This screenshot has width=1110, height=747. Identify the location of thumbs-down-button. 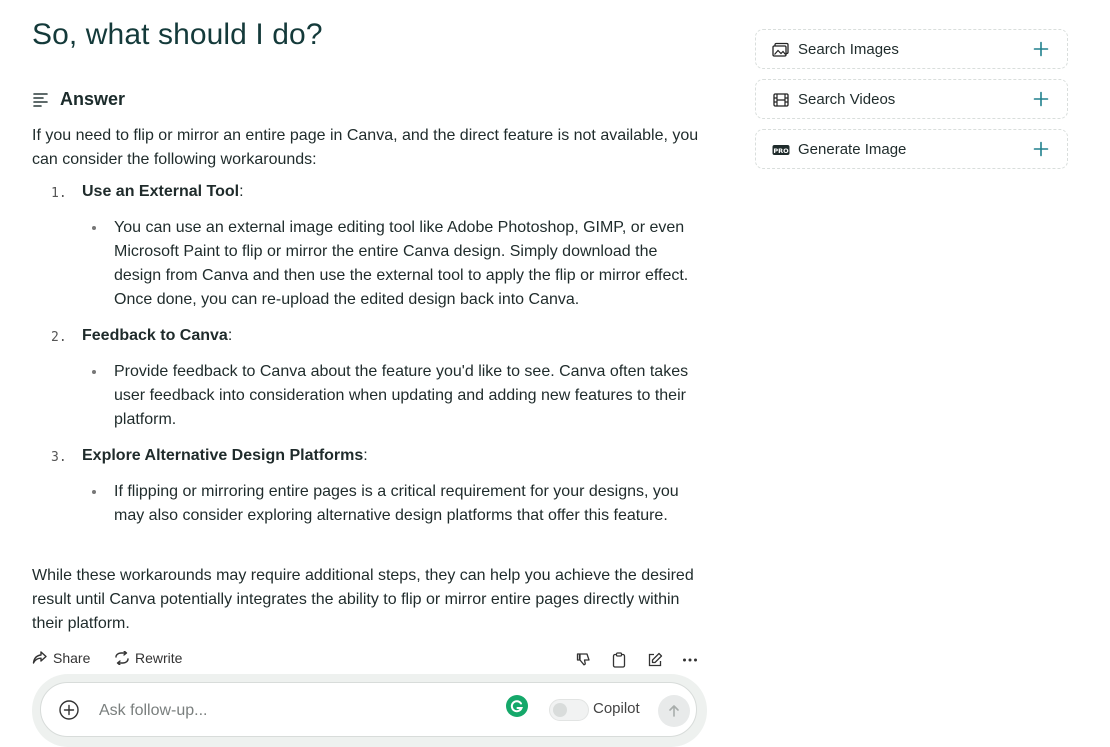
(584, 660).